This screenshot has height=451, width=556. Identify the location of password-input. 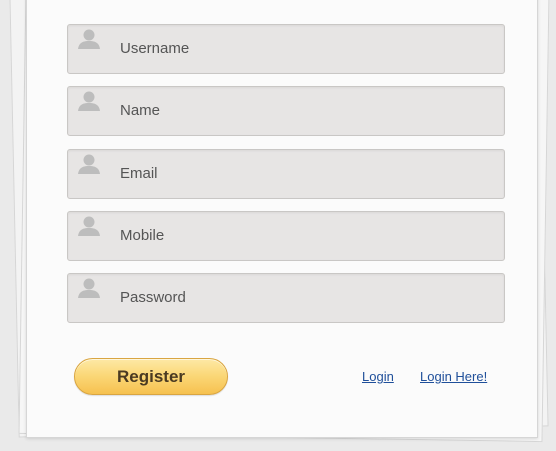
(305, 298).